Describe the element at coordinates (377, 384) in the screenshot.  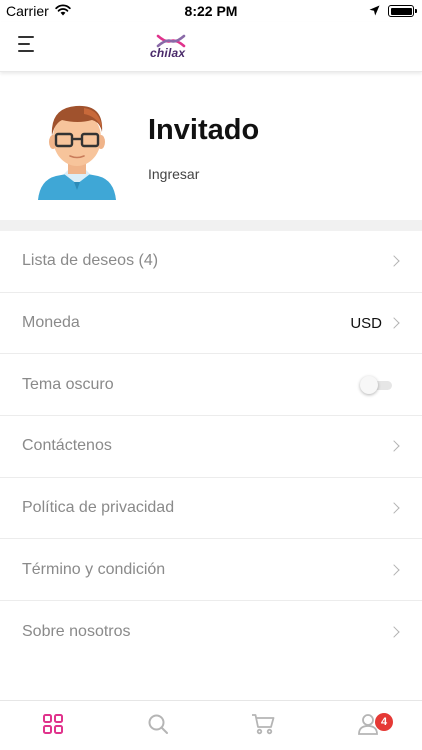
I see `dark-theme-toggle` at that location.